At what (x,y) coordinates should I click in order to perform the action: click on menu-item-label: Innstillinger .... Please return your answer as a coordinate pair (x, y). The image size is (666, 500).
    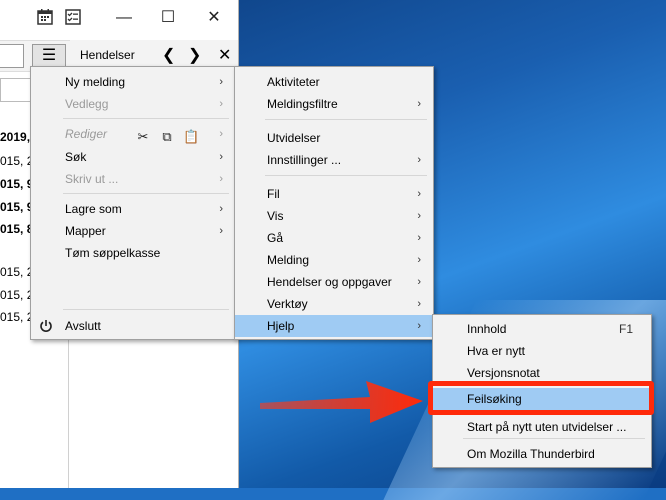
    Looking at the image, I should click on (304, 160).